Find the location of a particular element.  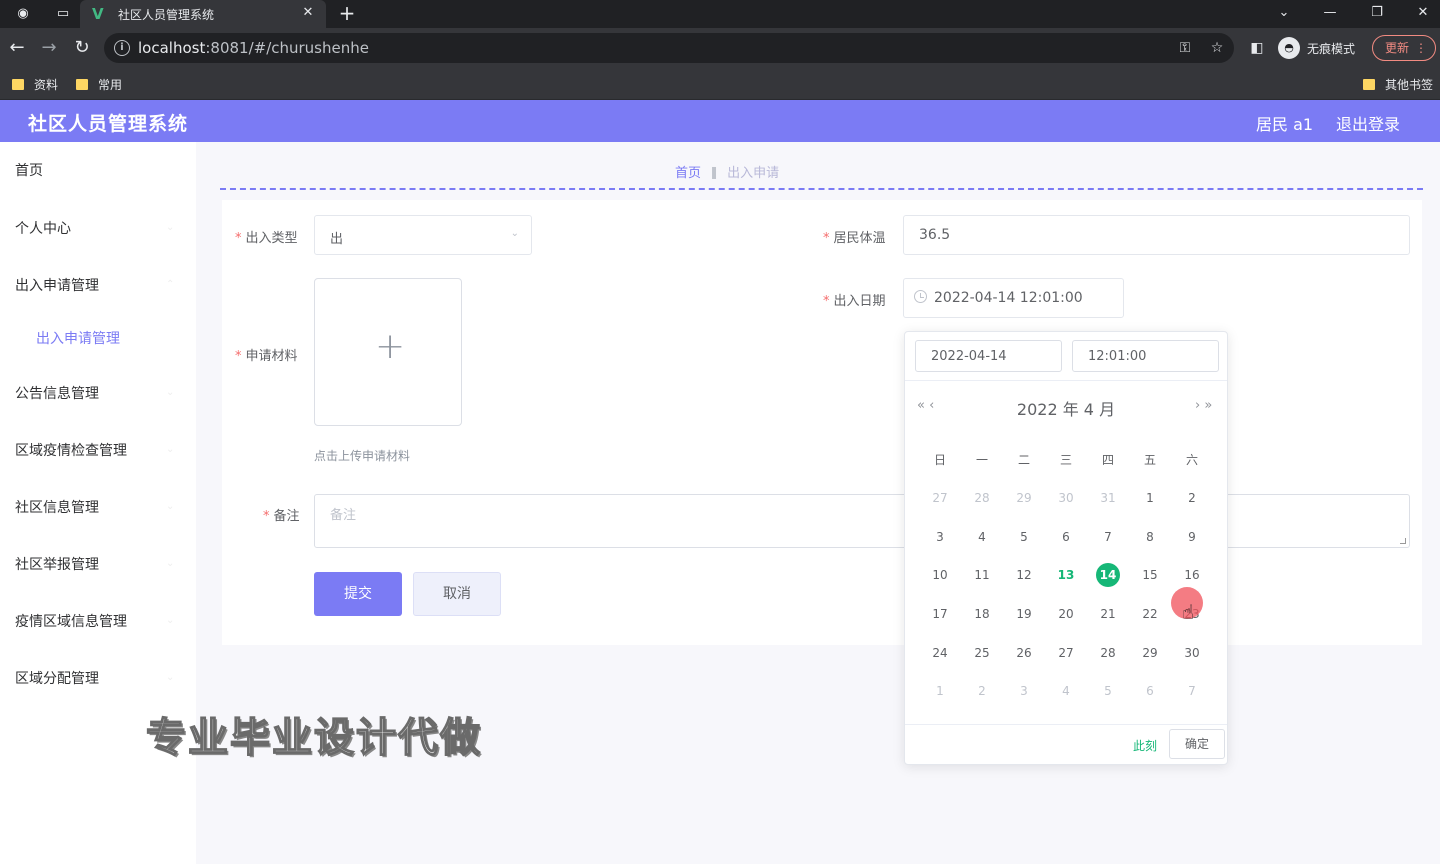

new-tab-icon: + is located at coordinates (347, 14).